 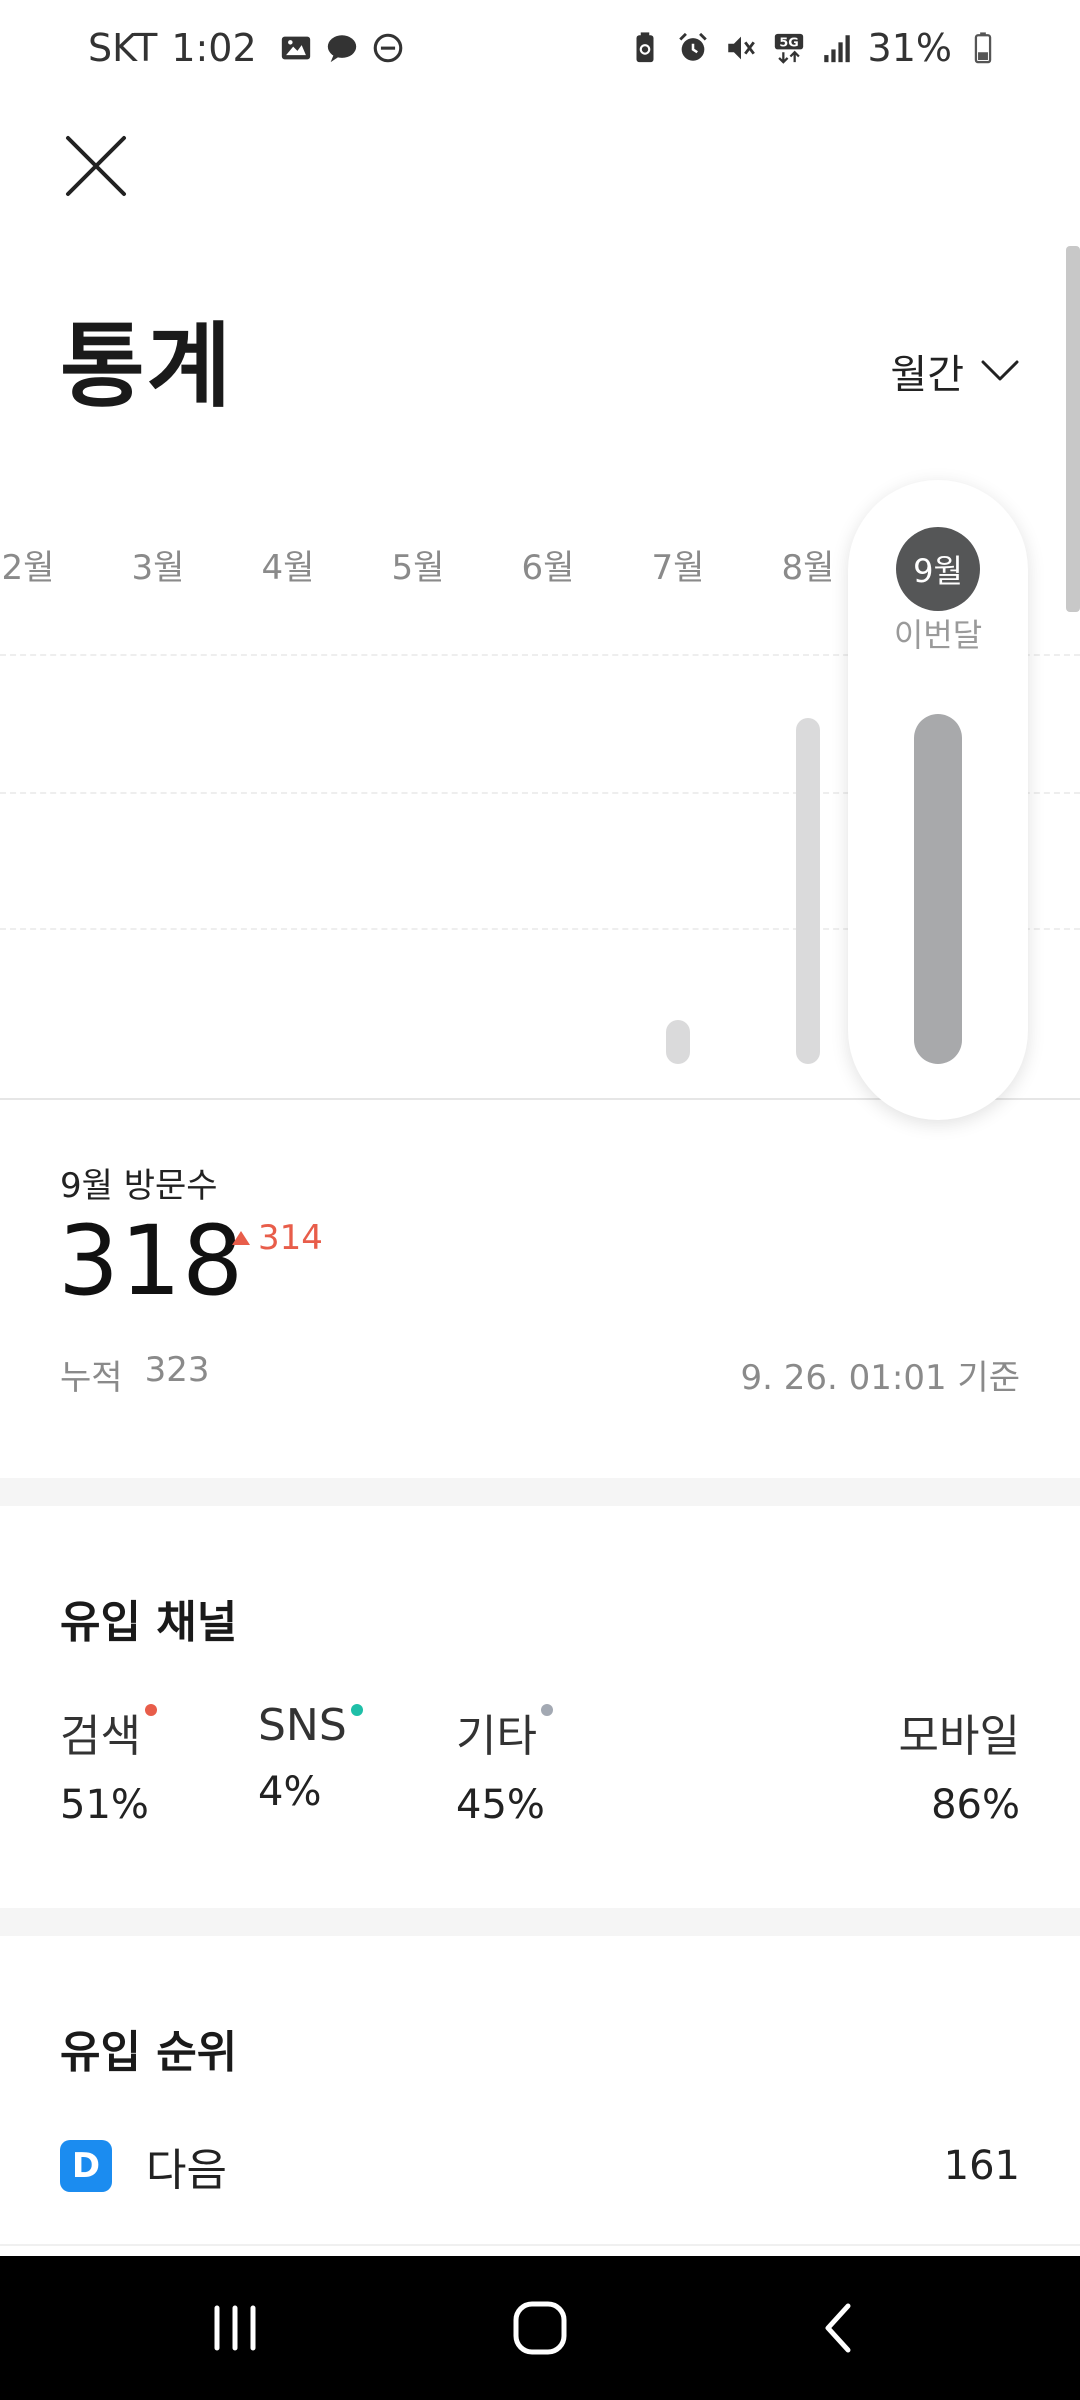 I want to click on increase-arrow-icon, so click(x=241, y=1238).